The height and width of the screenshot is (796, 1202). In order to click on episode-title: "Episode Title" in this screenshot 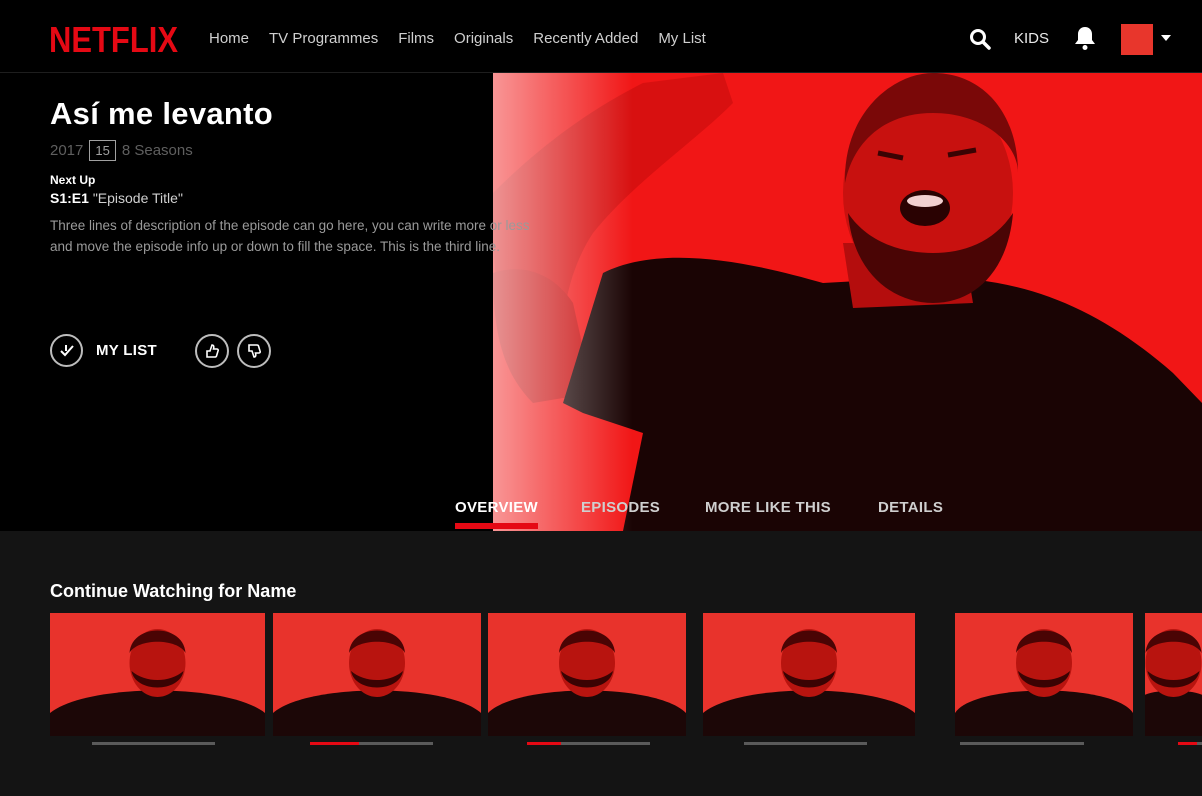, I will do `click(137, 198)`.